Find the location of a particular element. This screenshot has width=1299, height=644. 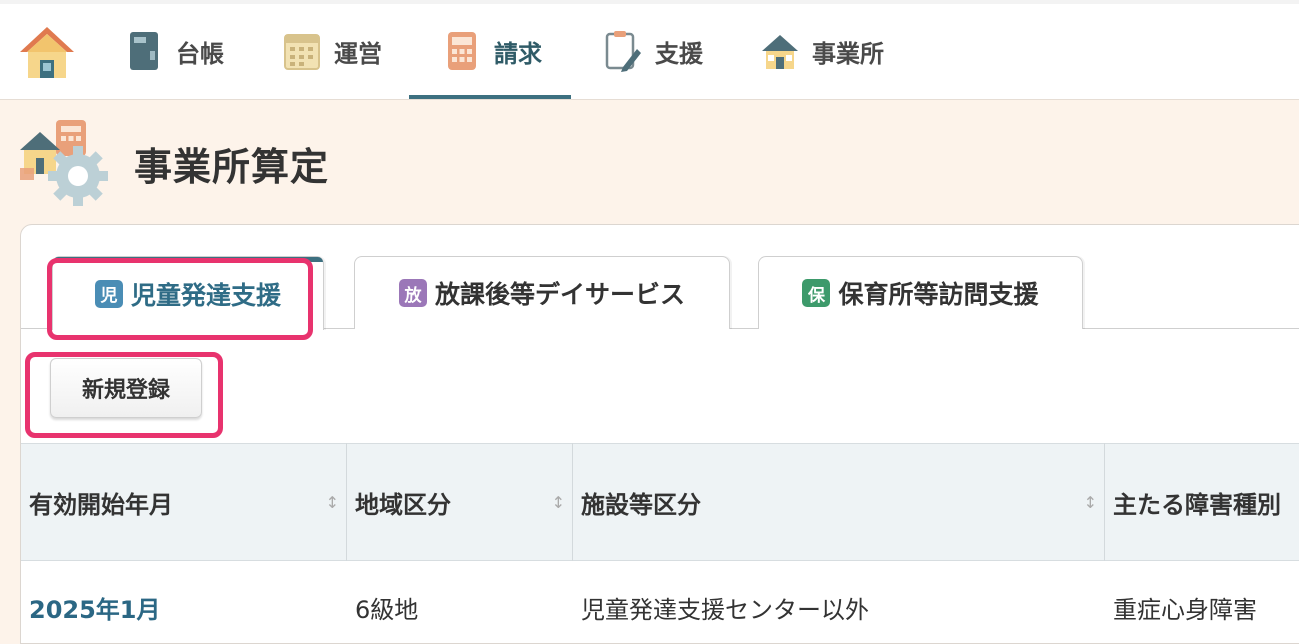

nav-billing: 請求 is located at coordinates (492, 51).